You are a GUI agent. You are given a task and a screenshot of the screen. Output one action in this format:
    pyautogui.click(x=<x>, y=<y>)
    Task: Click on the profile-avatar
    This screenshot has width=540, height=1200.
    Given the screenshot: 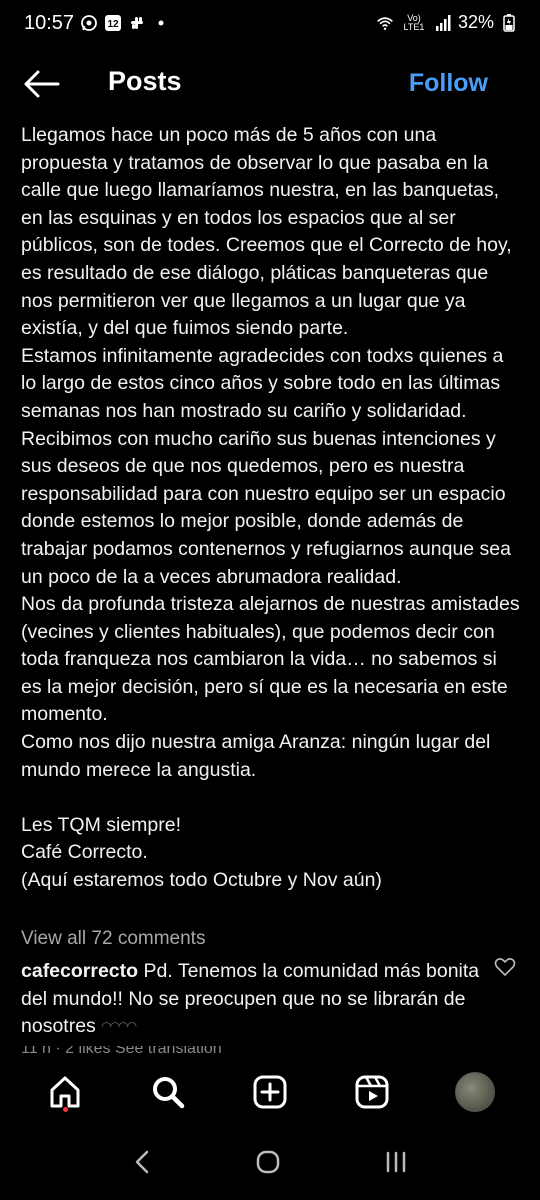 What is the action you would take?
    pyautogui.click(x=474, y=1092)
    